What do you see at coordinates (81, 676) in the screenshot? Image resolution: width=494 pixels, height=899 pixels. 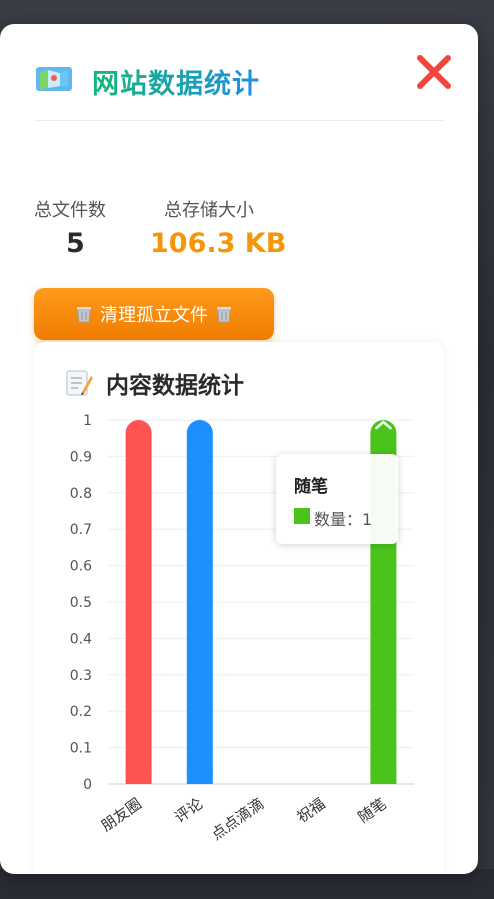 I see `y-tick-label: 0.3` at bounding box center [81, 676].